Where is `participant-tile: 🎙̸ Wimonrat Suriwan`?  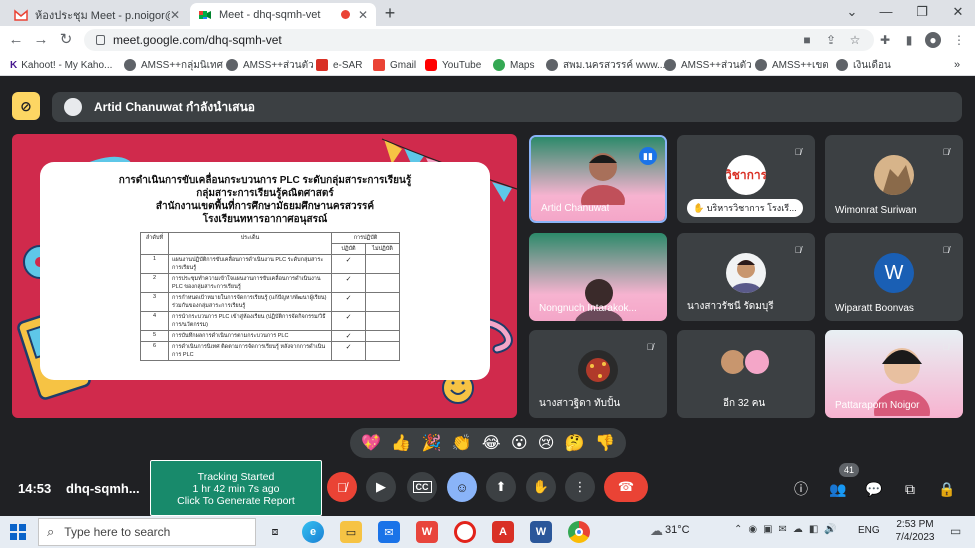 participant-tile: 🎙̸ Wimonrat Suriwan is located at coordinates (894, 179).